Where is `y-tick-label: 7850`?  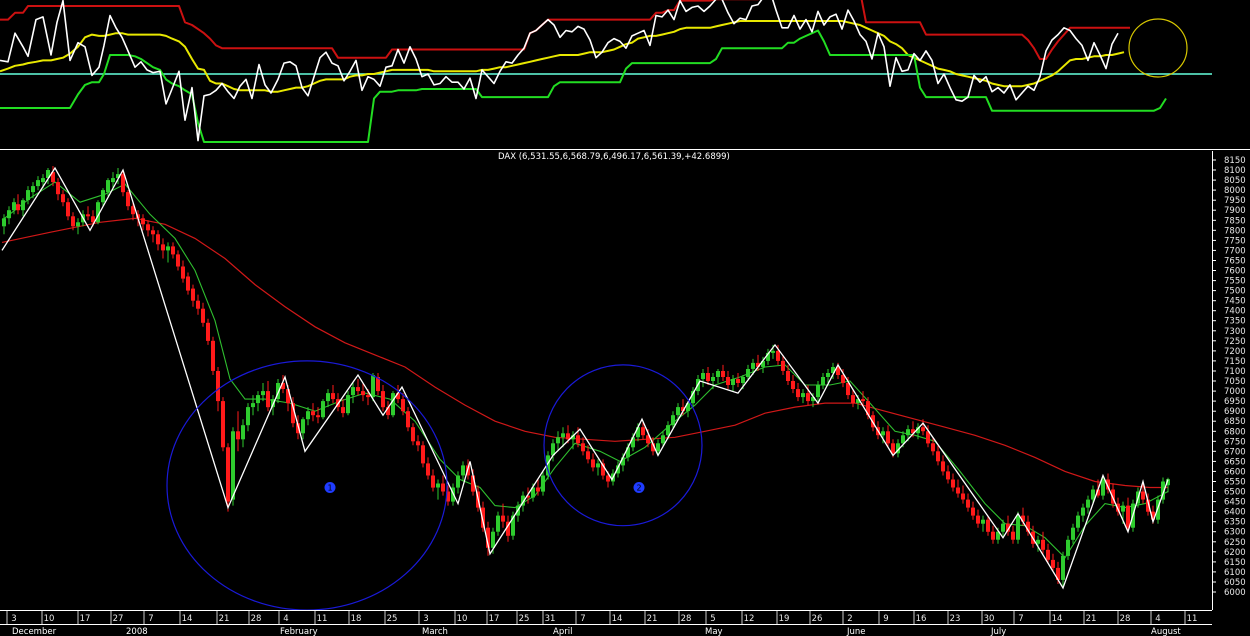 y-tick-label: 7850 is located at coordinates (1235, 221).